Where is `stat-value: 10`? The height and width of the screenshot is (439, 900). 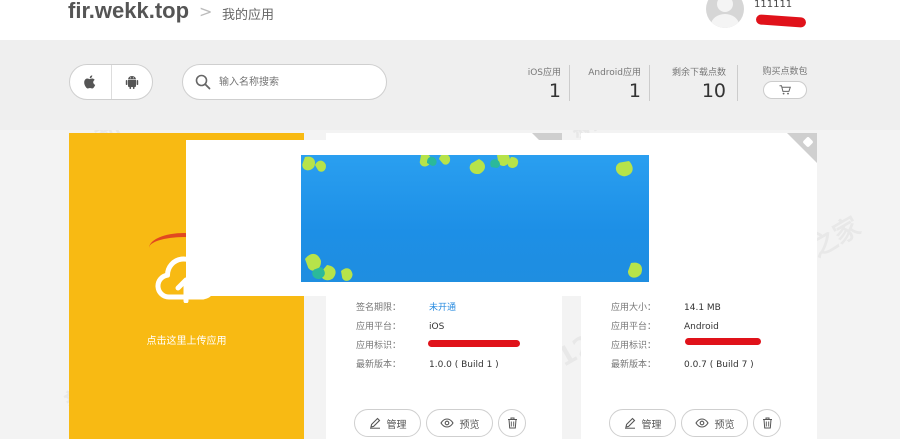 stat-value: 10 is located at coordinates (713, 91).